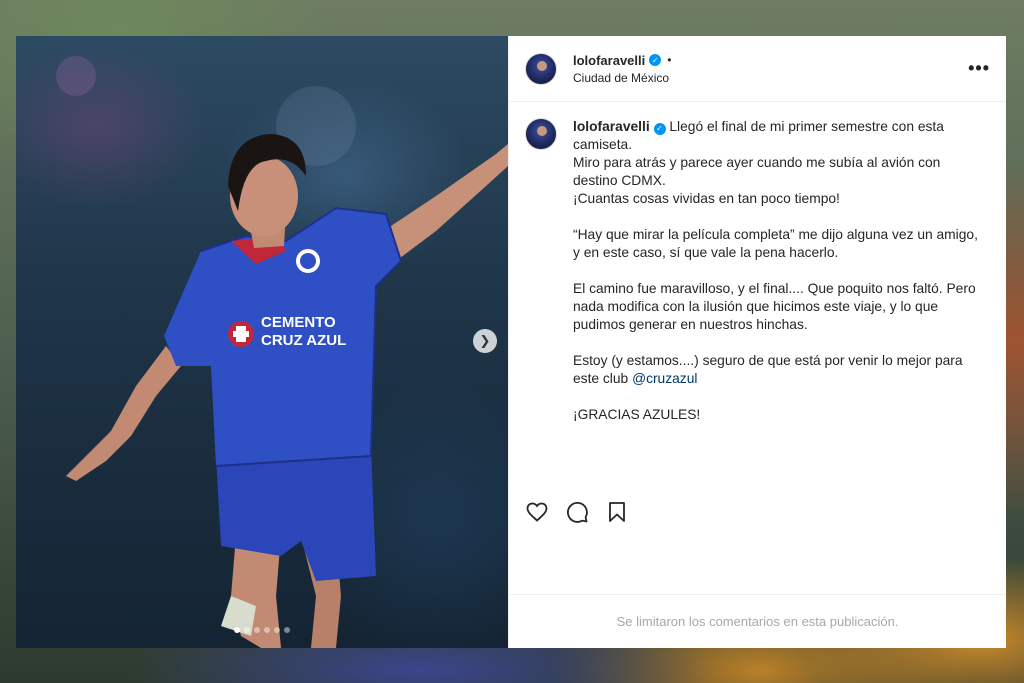  What do you see at coordinates (541, 68) in the screenshot?
I see `avatar` at bounding box center [541, 68].